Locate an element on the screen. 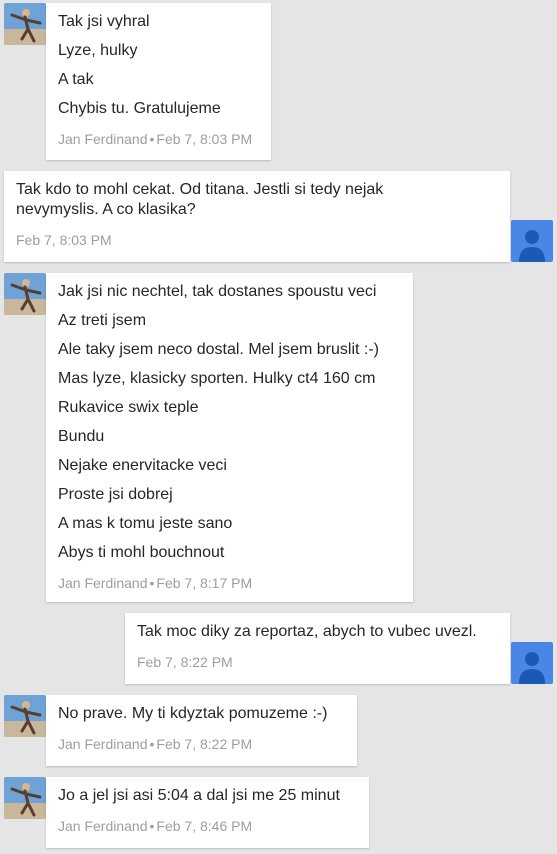  timestamp: Feb 7, 8:17 PM is located at coordinates (204, 583).